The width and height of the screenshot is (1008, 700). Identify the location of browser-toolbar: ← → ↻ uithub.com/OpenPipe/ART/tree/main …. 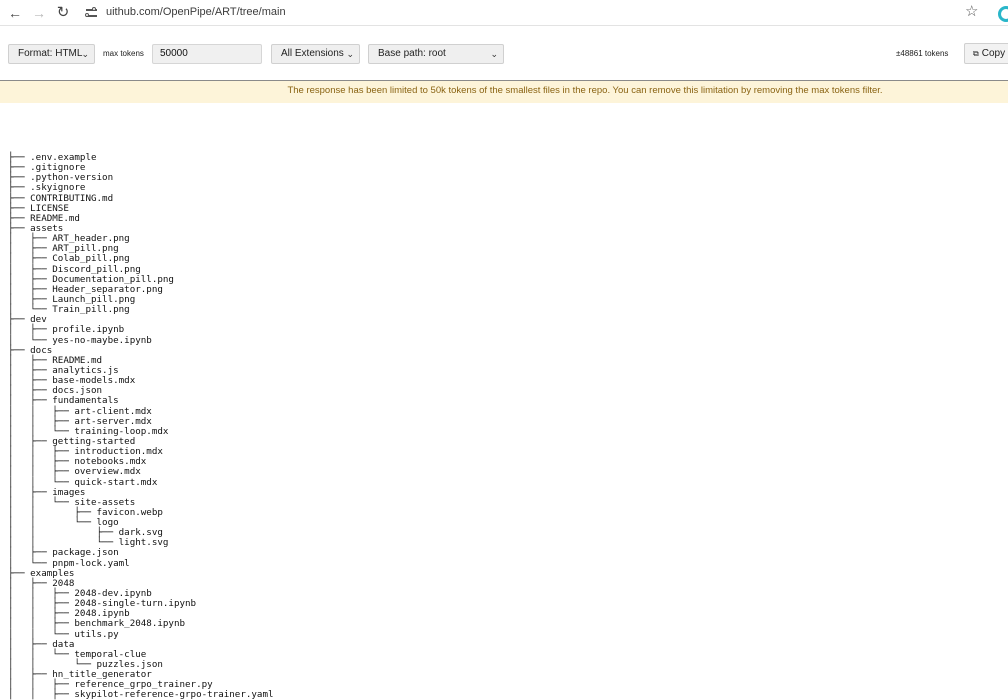
(504, 13).